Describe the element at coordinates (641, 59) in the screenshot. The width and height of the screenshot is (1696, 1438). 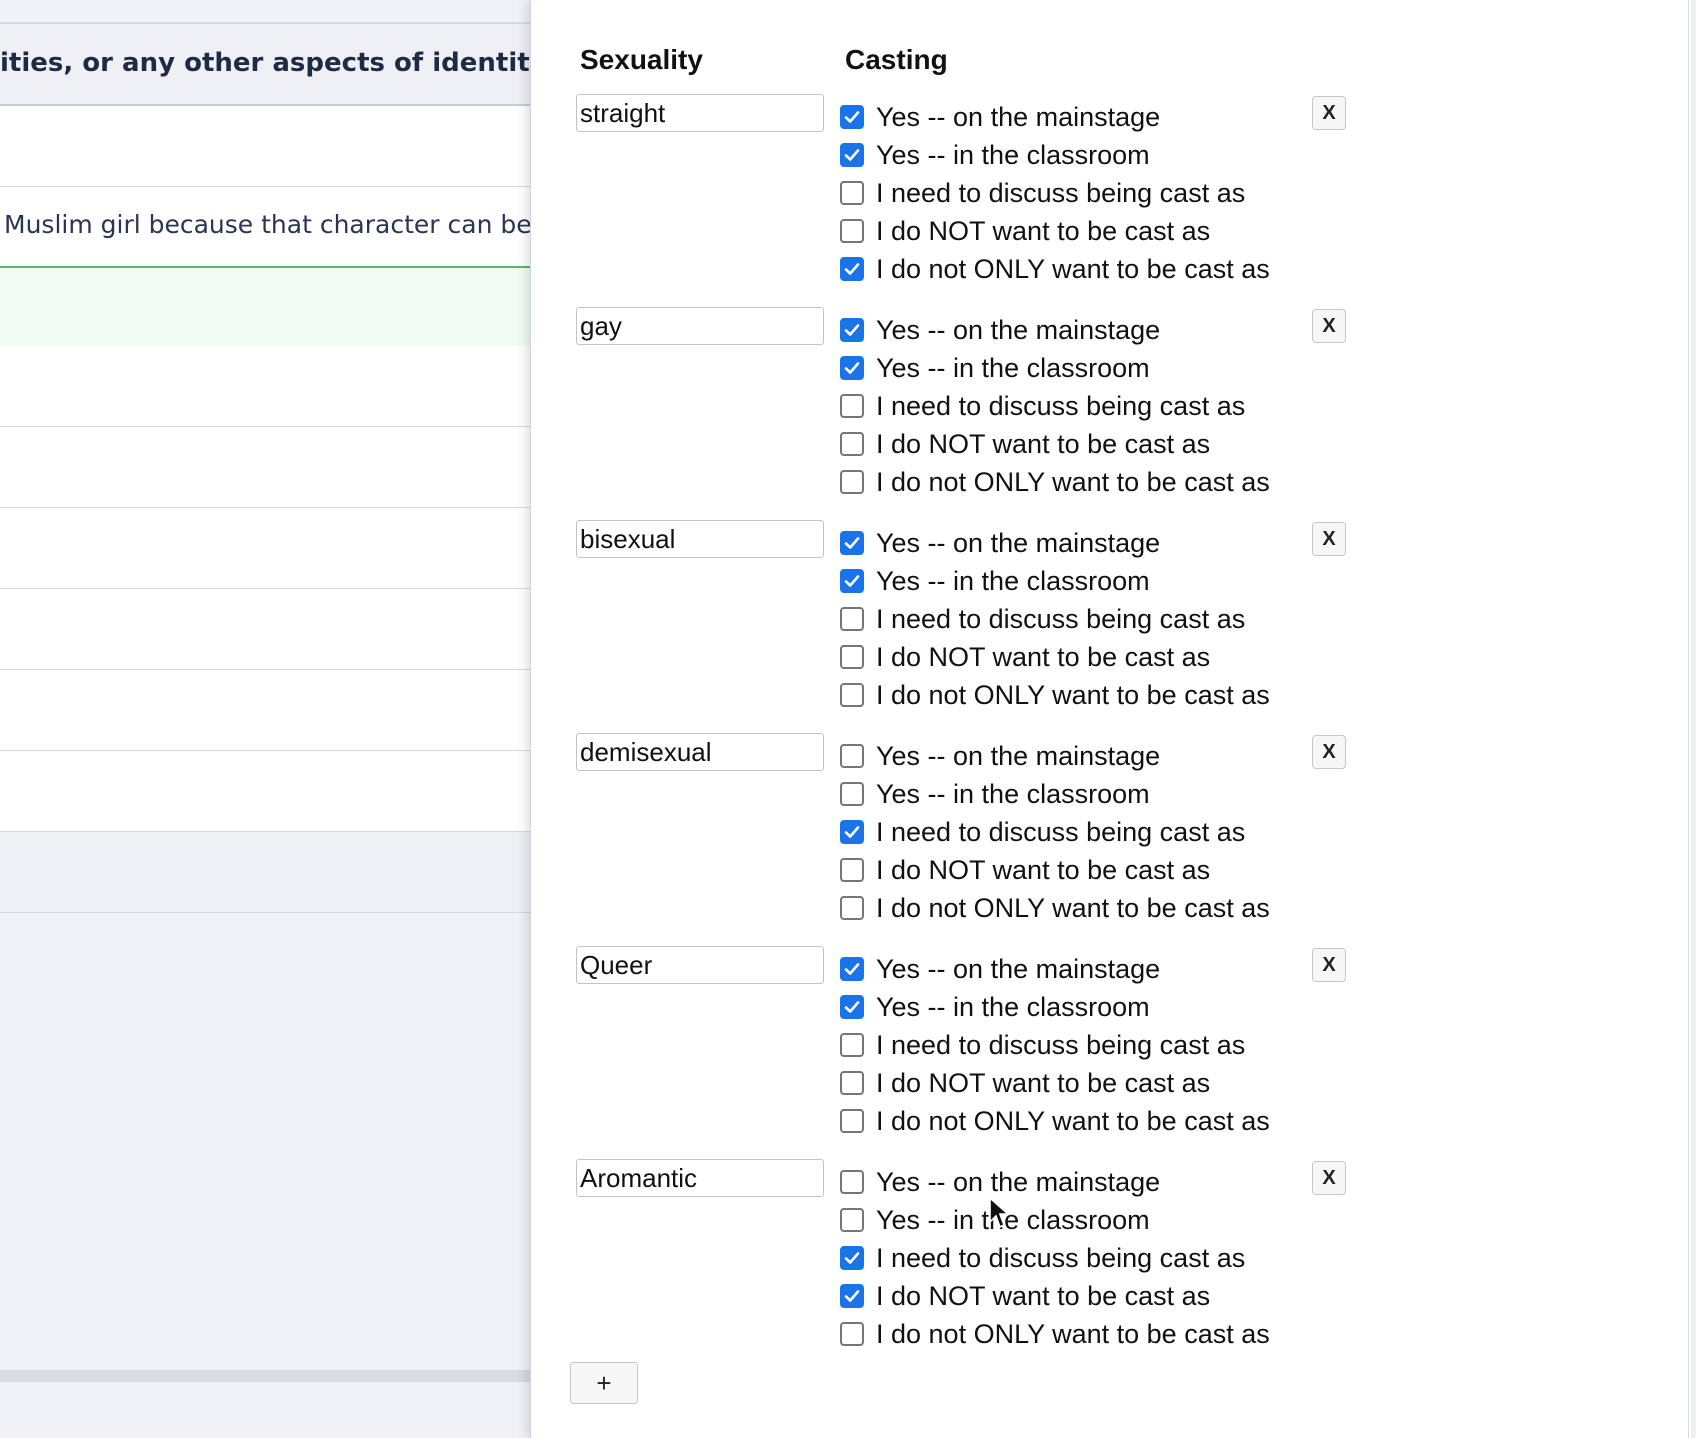
I see `sexuality-column-header: Sexuality` at that location.